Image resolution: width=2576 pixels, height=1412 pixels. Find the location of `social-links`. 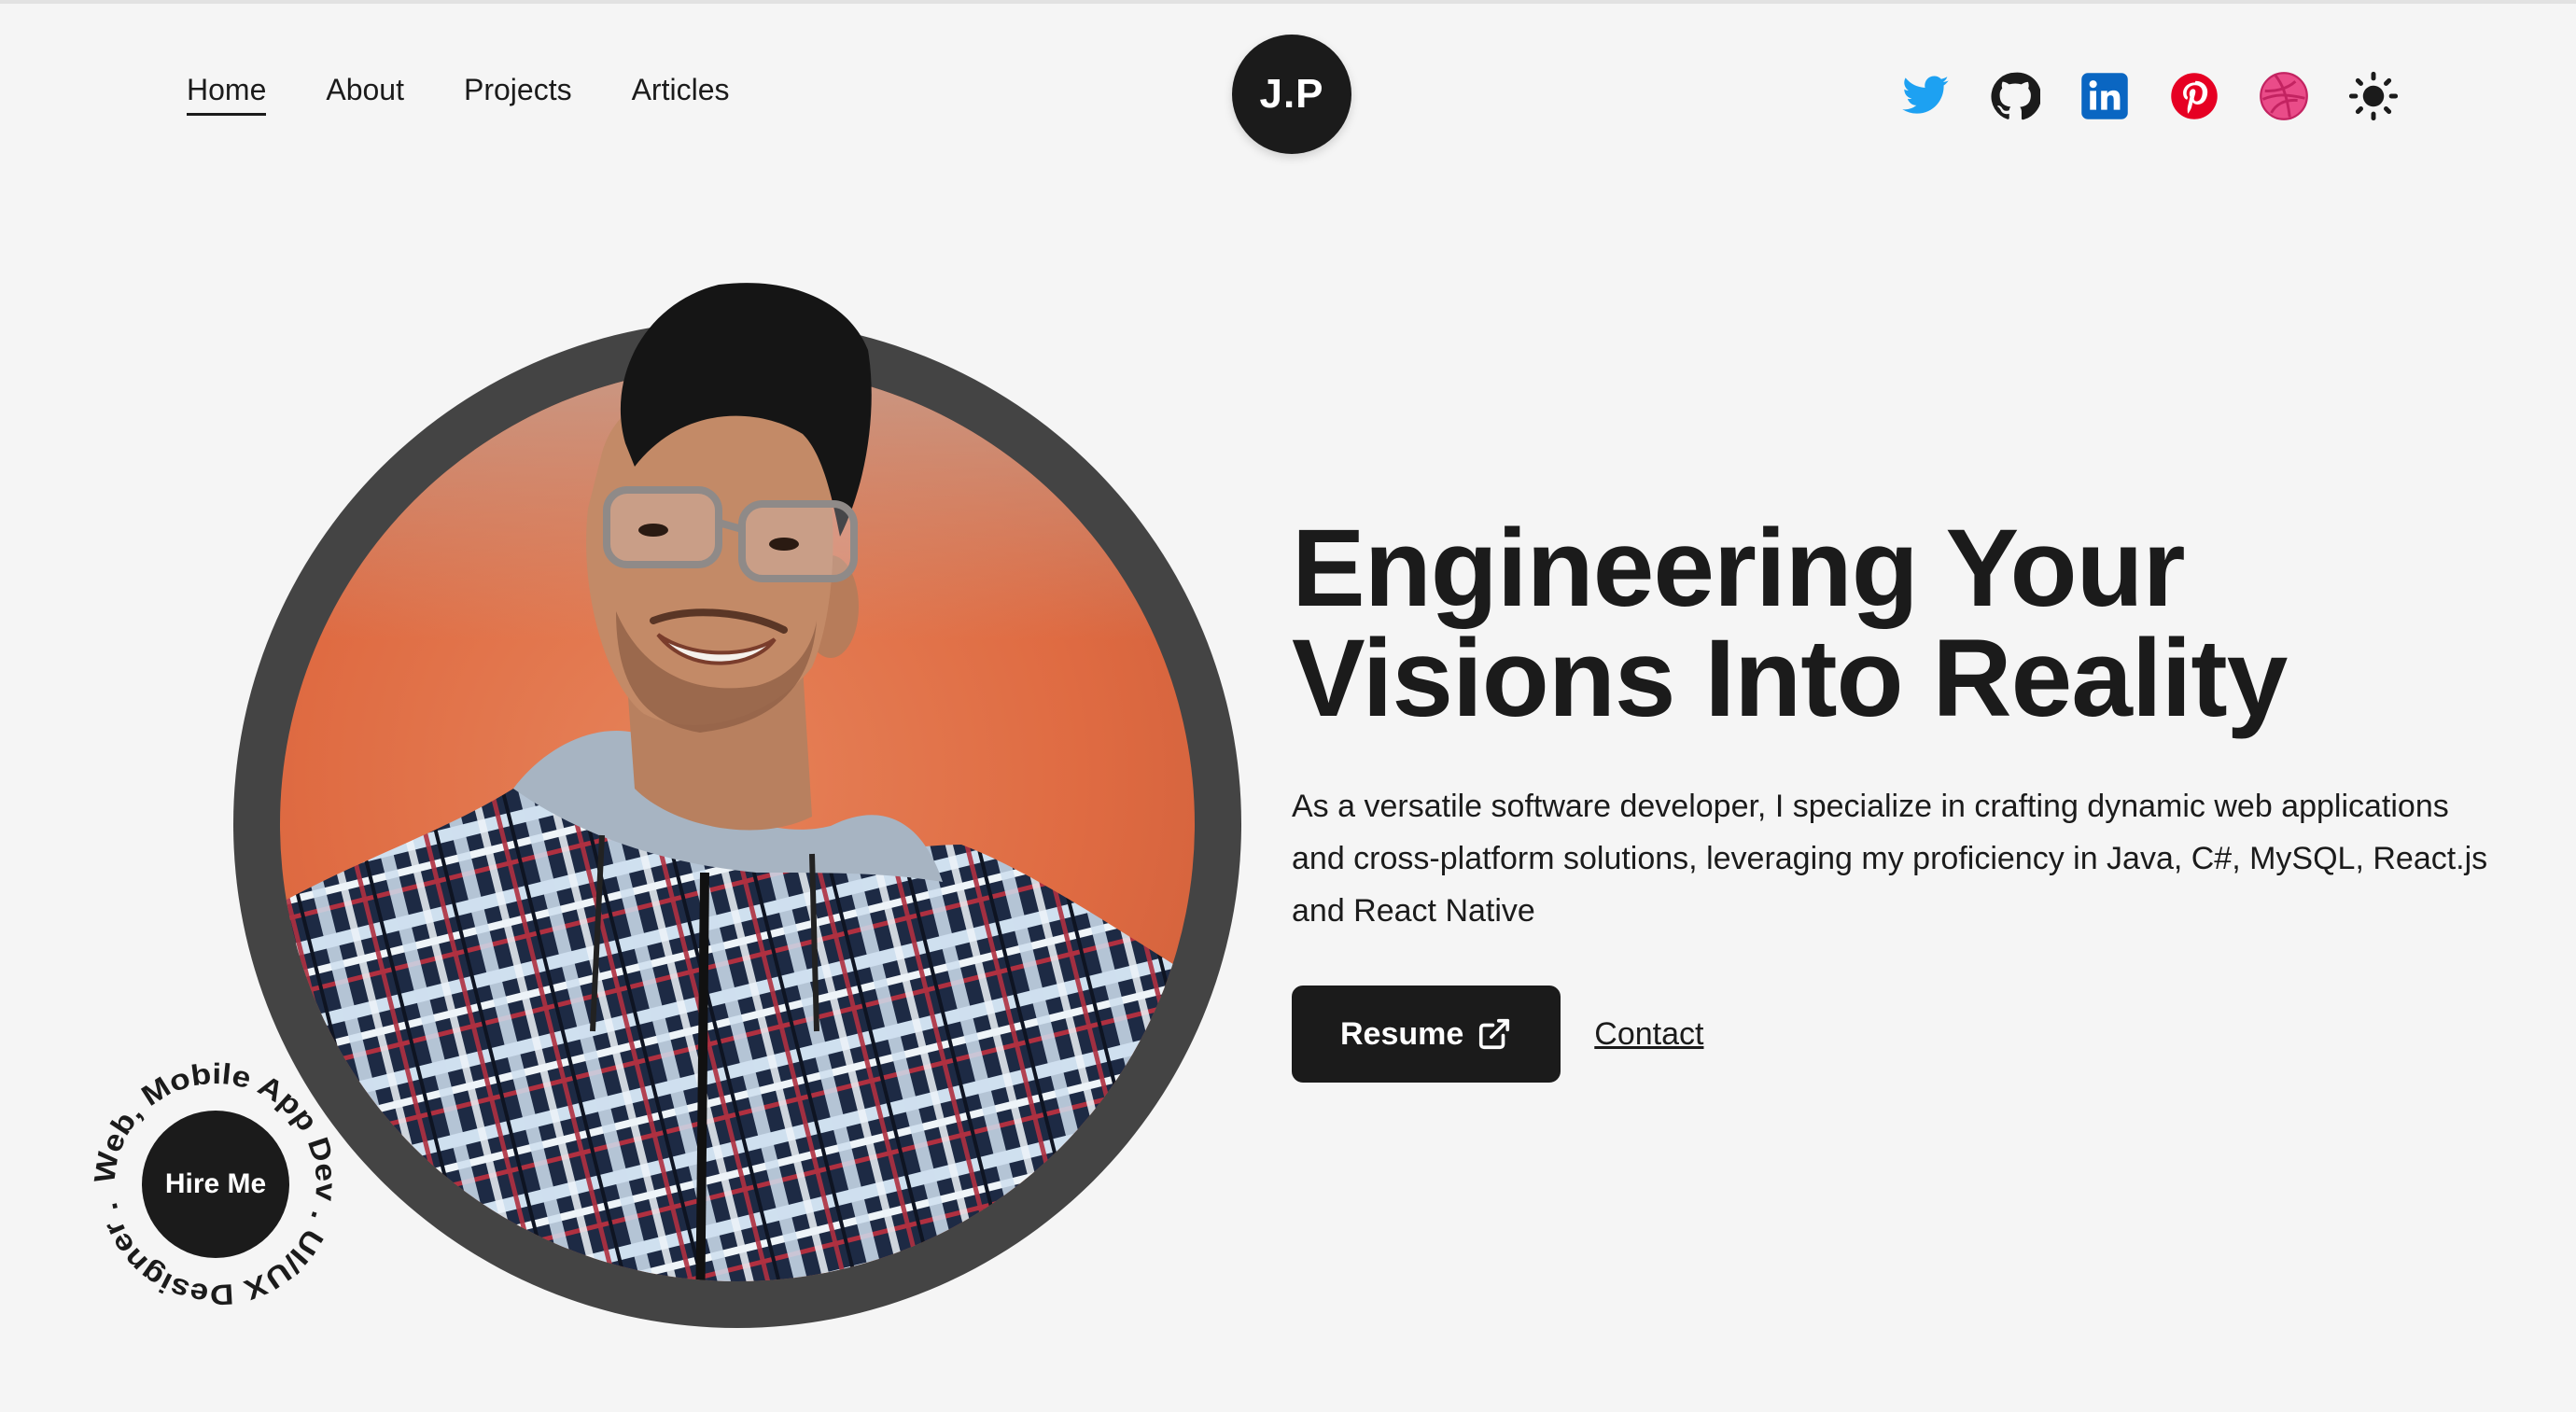

social-links is located at coordinates (2149, 96).